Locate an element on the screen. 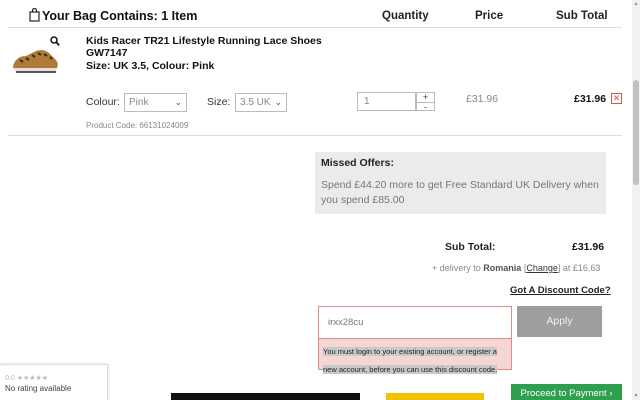  delivery-cost: at £16.63 is located at coordinates (581, 268).